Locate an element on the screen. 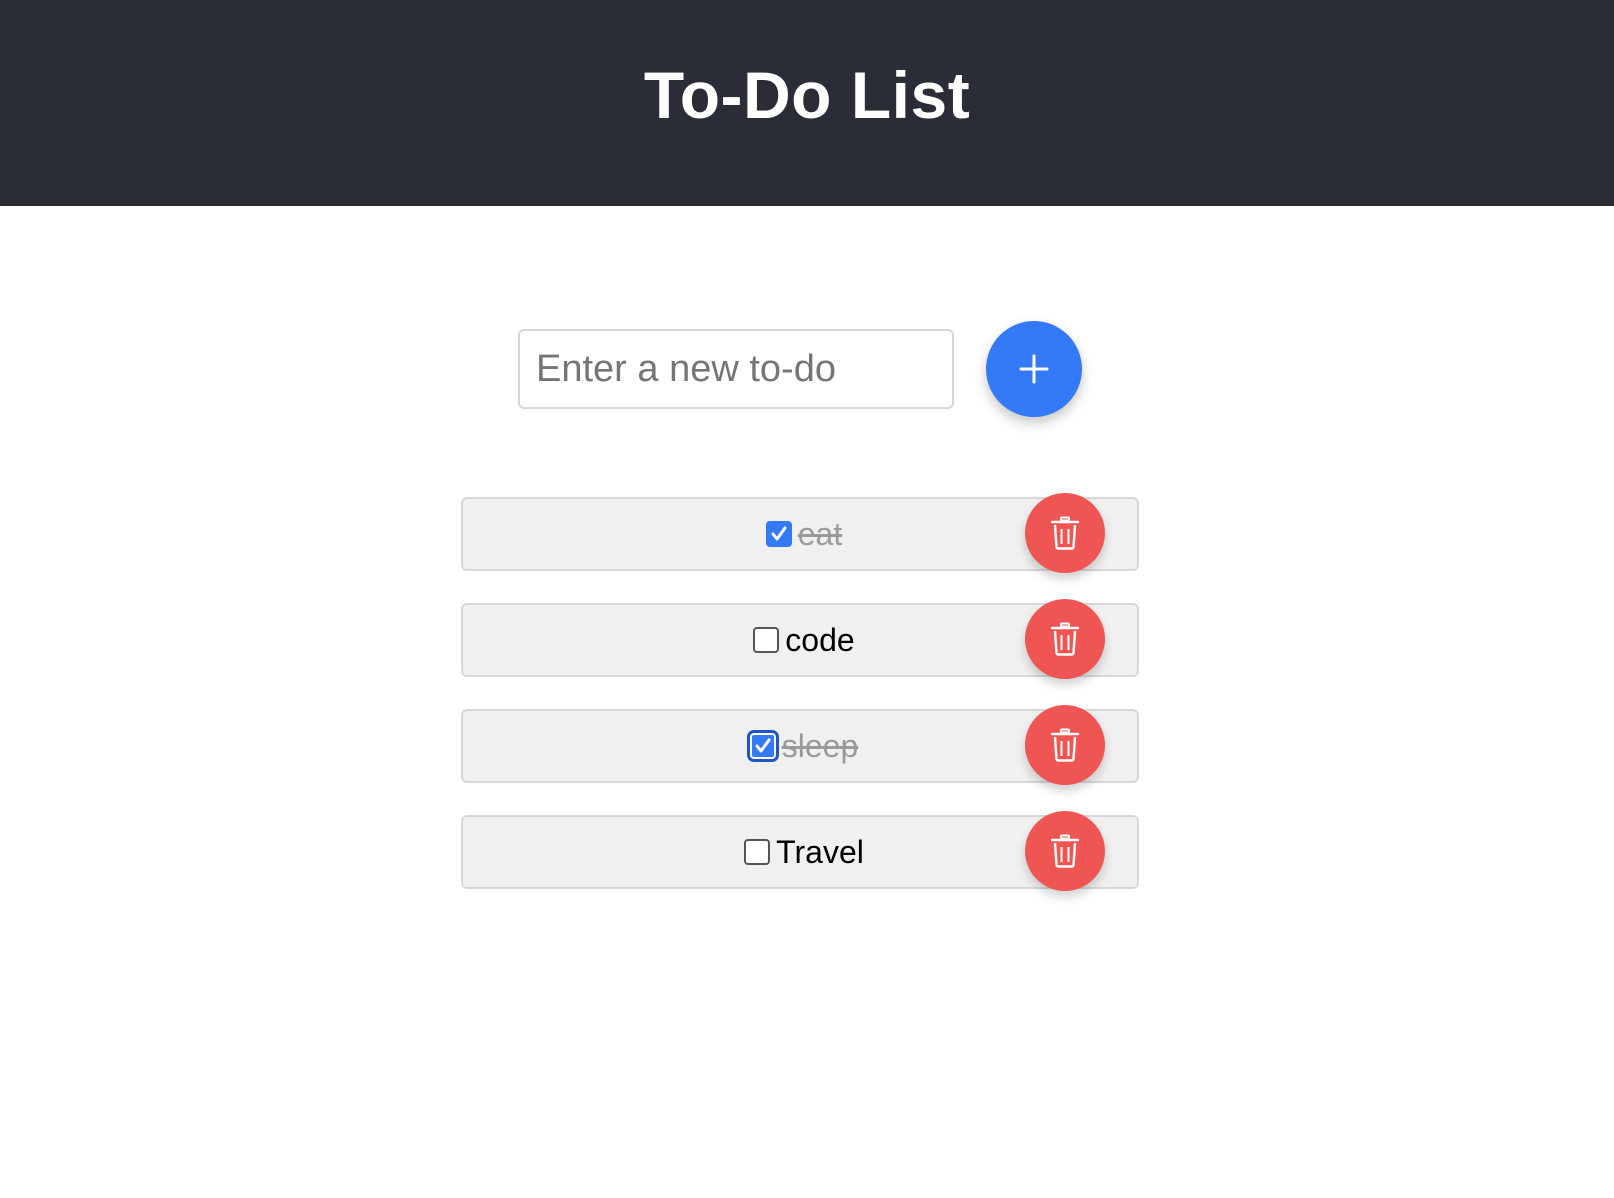  add-todo-button is located at coordinates (1034, 369).